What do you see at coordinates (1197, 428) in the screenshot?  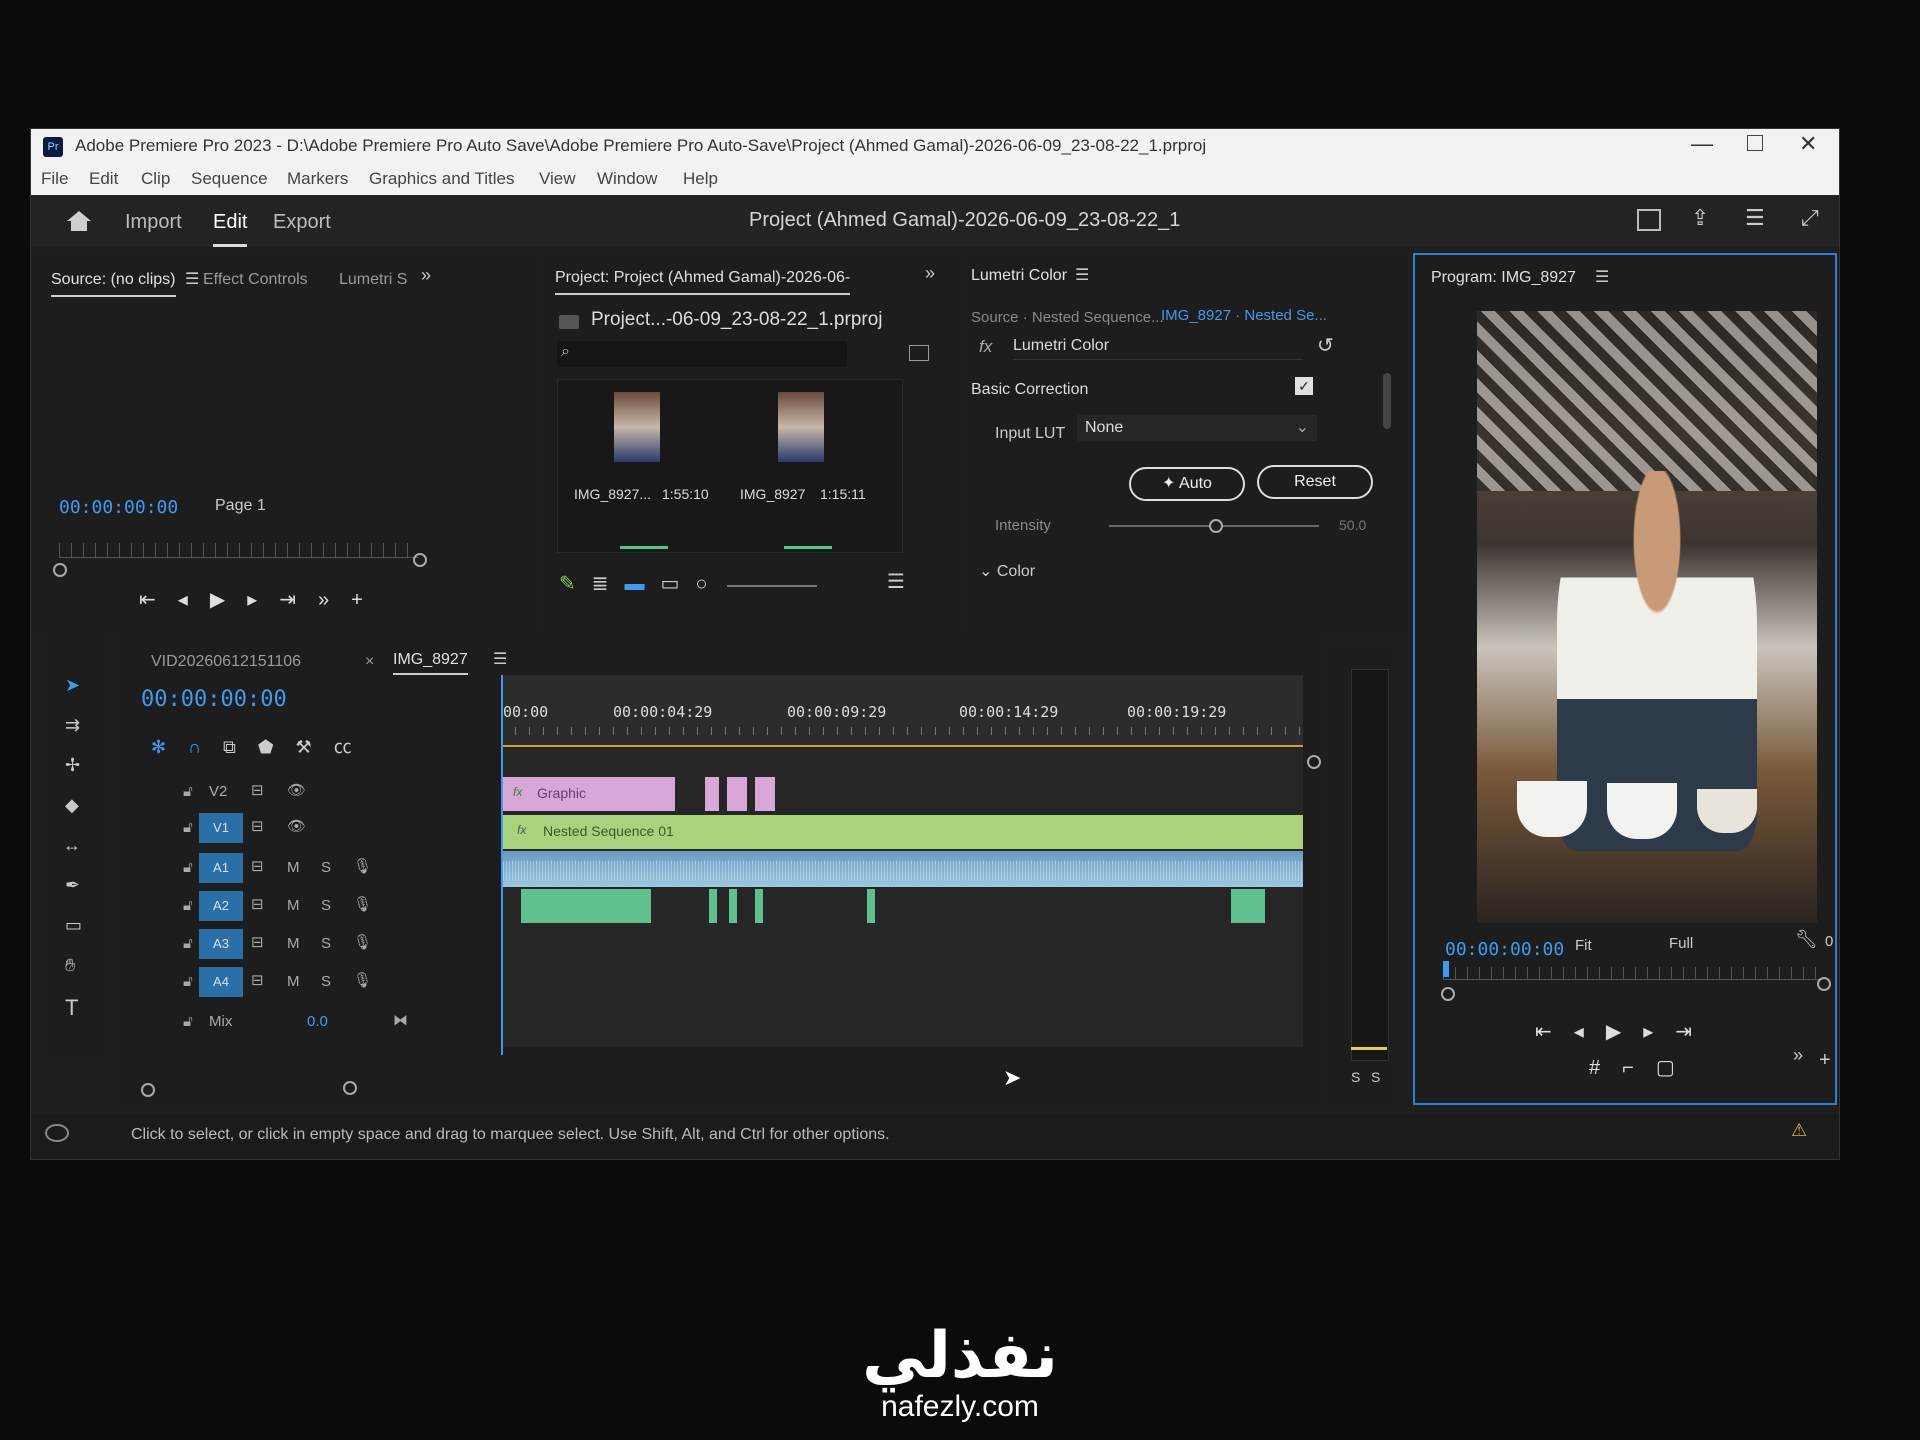 I see `input-lut-dropdown: None ⌄` at bounding box center [1197, 428].